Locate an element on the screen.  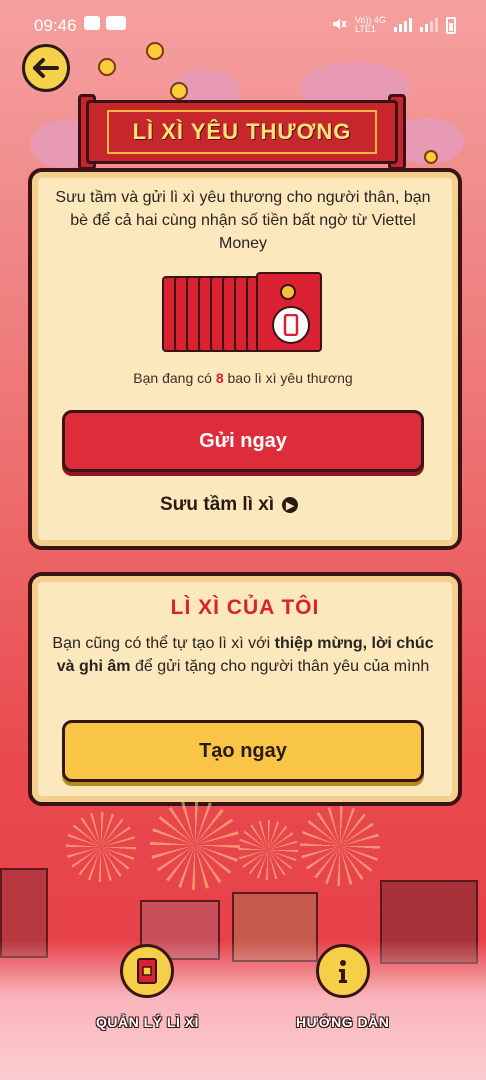
title-banner: LÌ XÌ YÊU THƯƠNG is located at coordinates (242, 132).